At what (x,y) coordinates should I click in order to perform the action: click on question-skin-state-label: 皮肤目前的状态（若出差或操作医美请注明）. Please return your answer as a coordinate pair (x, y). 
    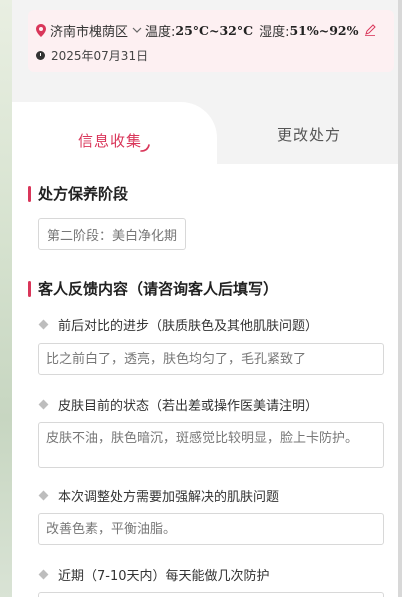
    Looking at the image, I should click on (188, 406).